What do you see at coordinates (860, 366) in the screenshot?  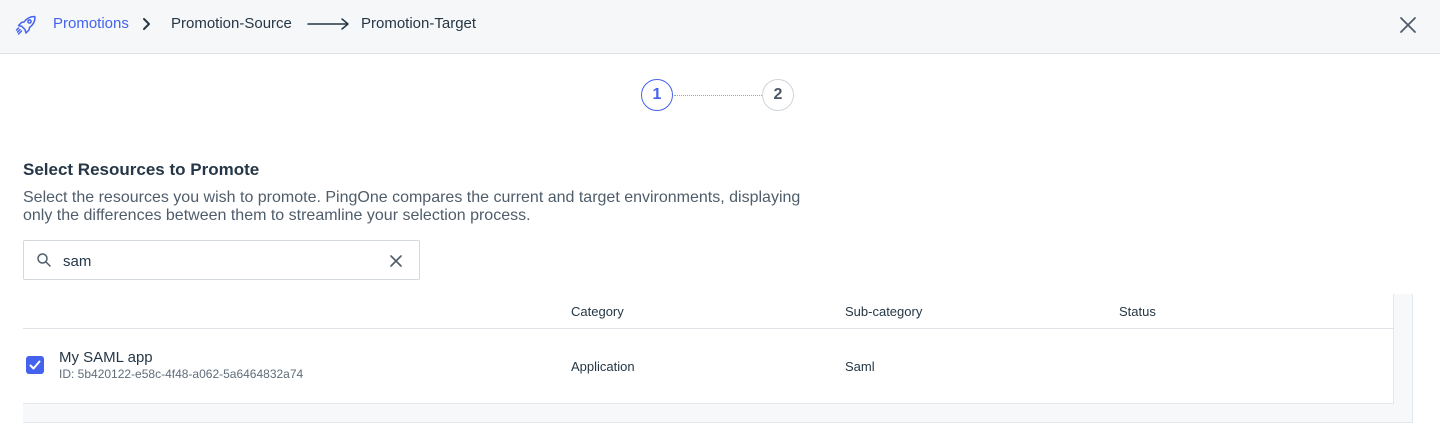 I see `cell-subcategory: Saml` at bounding box center [860, 366].